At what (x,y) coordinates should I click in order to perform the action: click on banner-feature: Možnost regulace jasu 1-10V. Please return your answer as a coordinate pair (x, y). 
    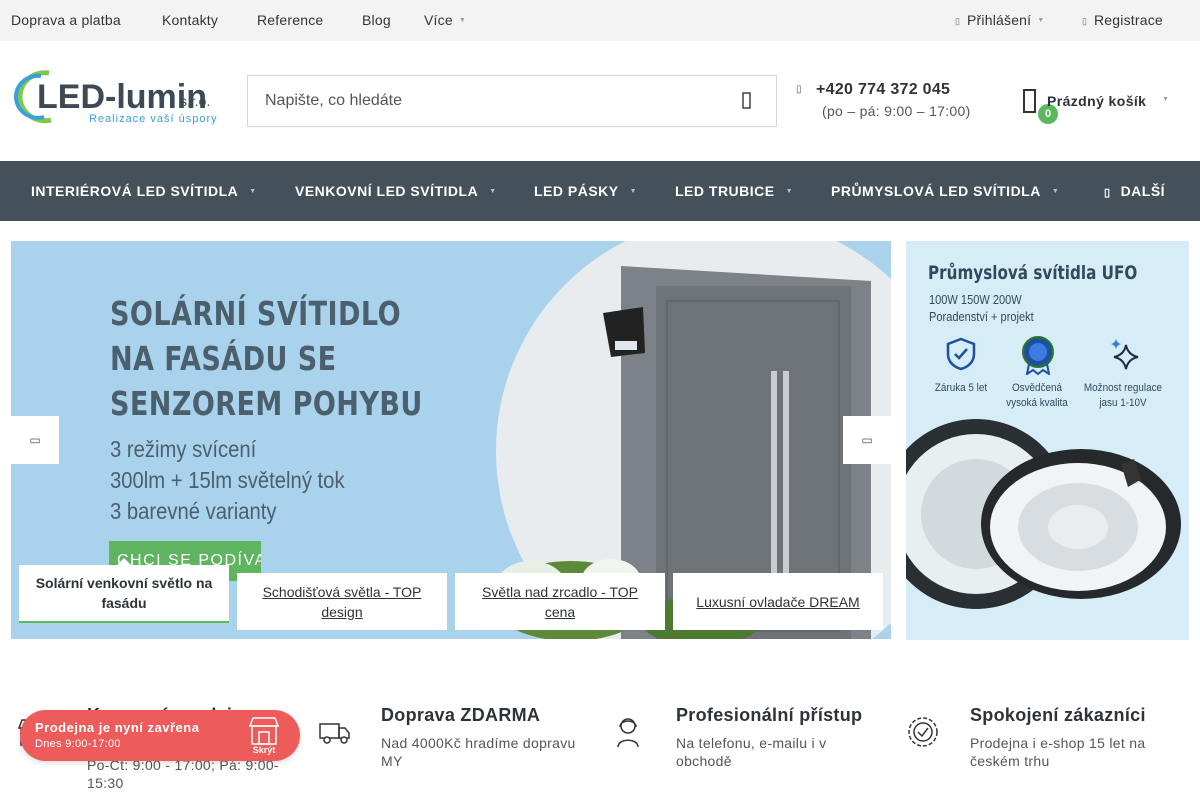
    Looking at the image, I should click on (1123, 395).